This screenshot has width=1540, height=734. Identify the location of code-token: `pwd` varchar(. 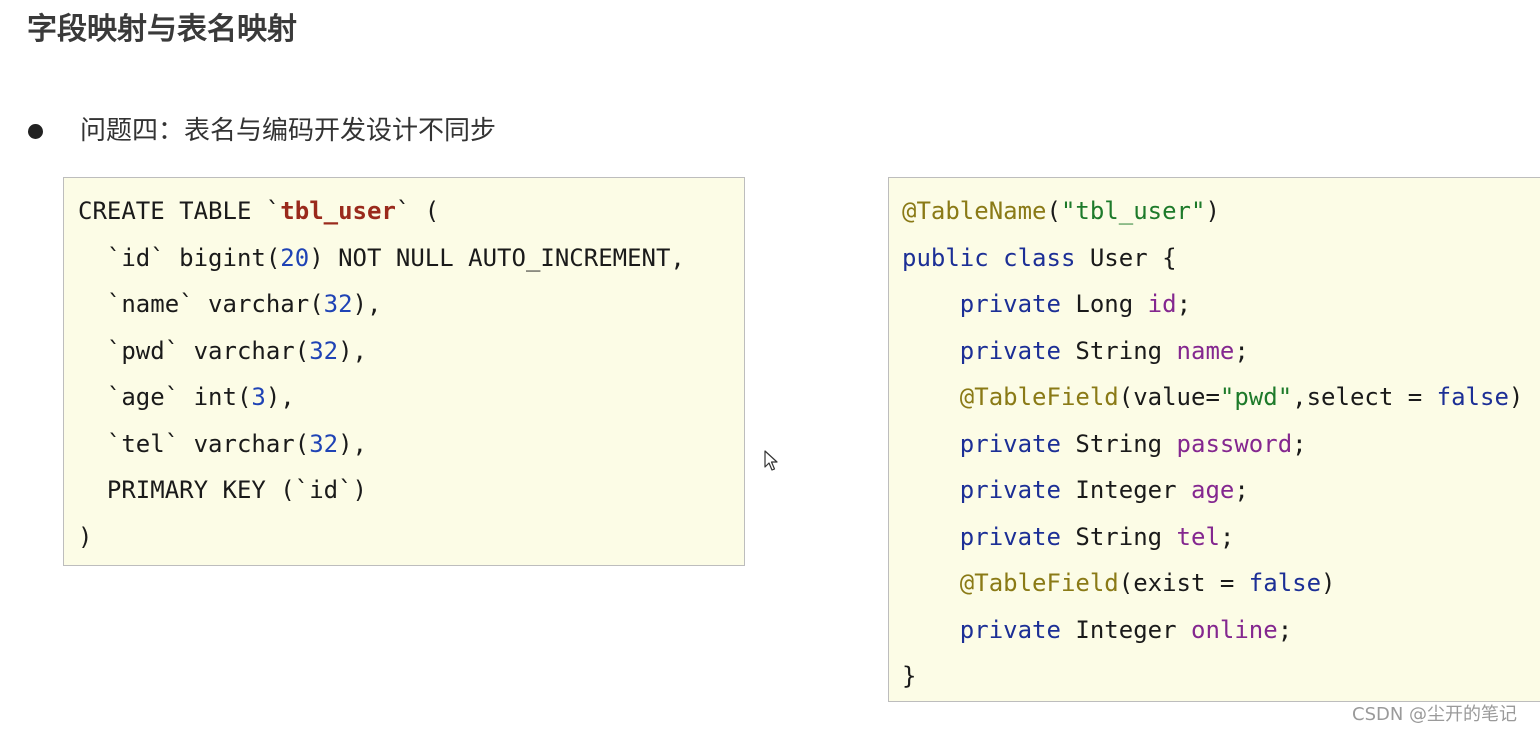
(194, 350).